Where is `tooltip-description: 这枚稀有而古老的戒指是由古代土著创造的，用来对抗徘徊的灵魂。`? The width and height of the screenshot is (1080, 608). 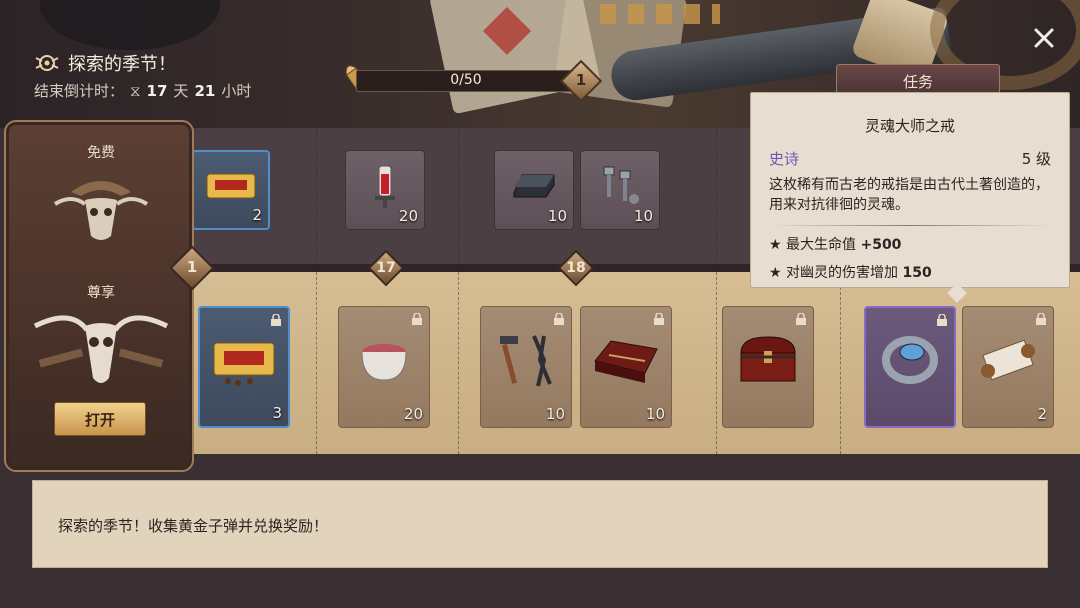
tooltip-description: 这枚稀有而古老的戒指是由古代土著创造的，用来对抗徘徊的灵魂。 is located at coordinates (909, 195).